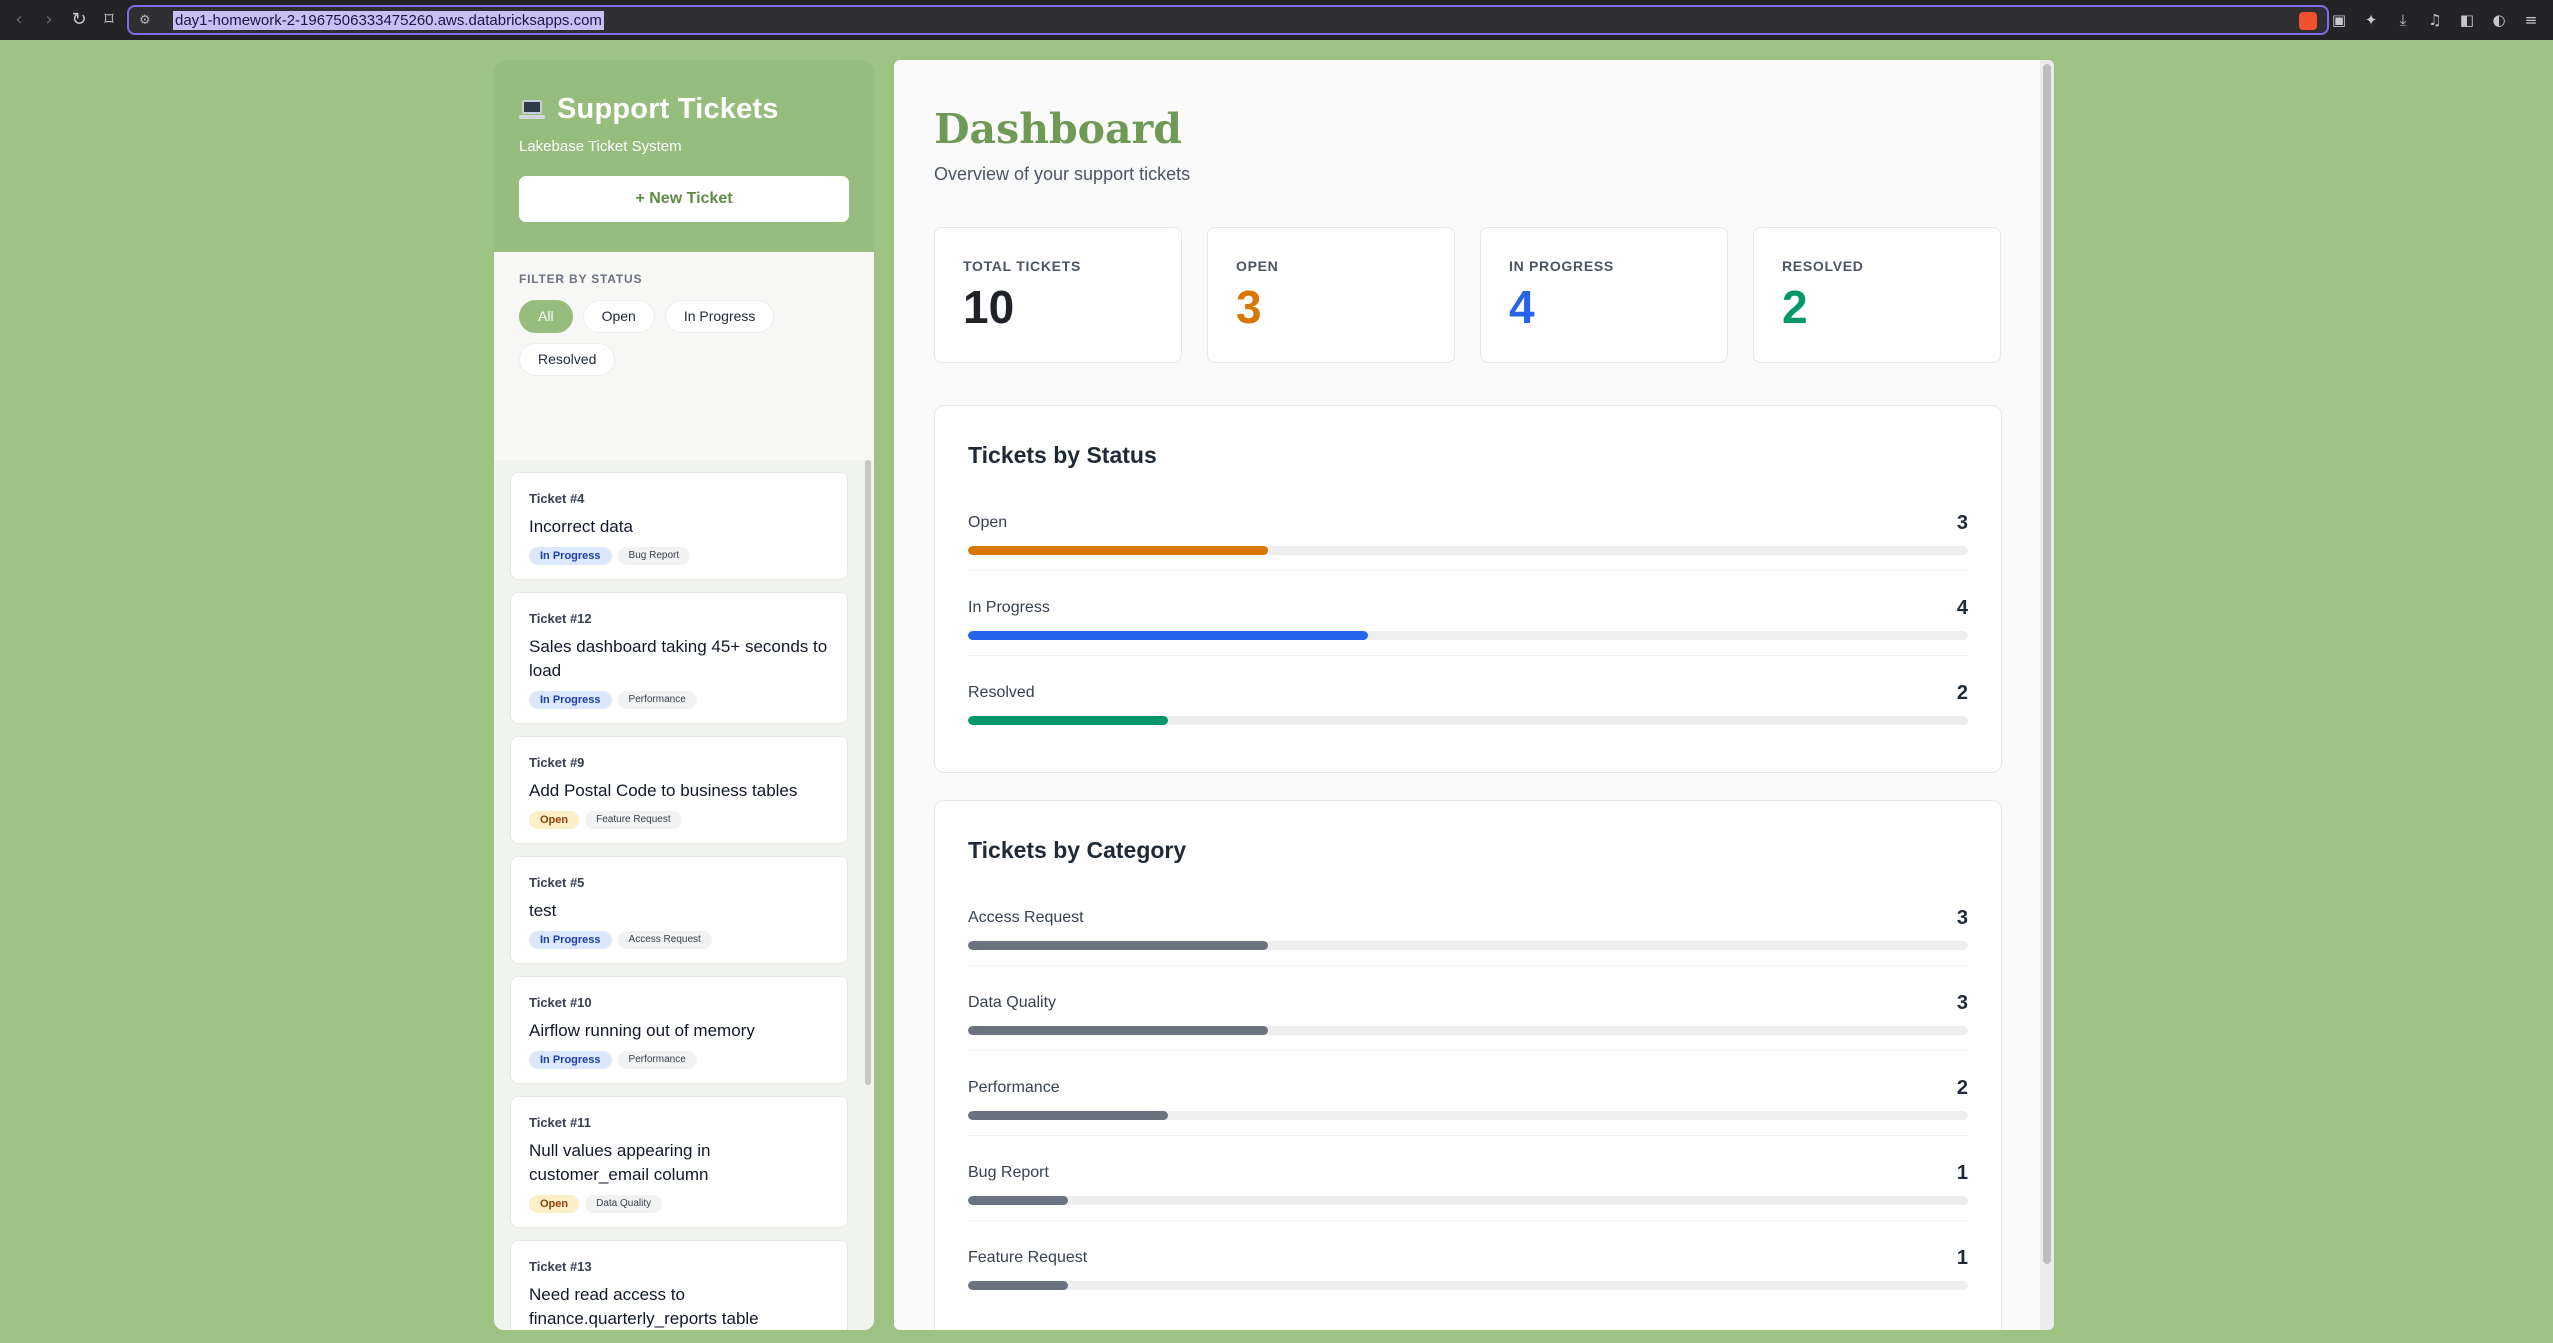 The image size is (2553, 1343). Describe the element at coordinates (49, 20) in the screenshot. I see `forward-icon: ›` at that location.